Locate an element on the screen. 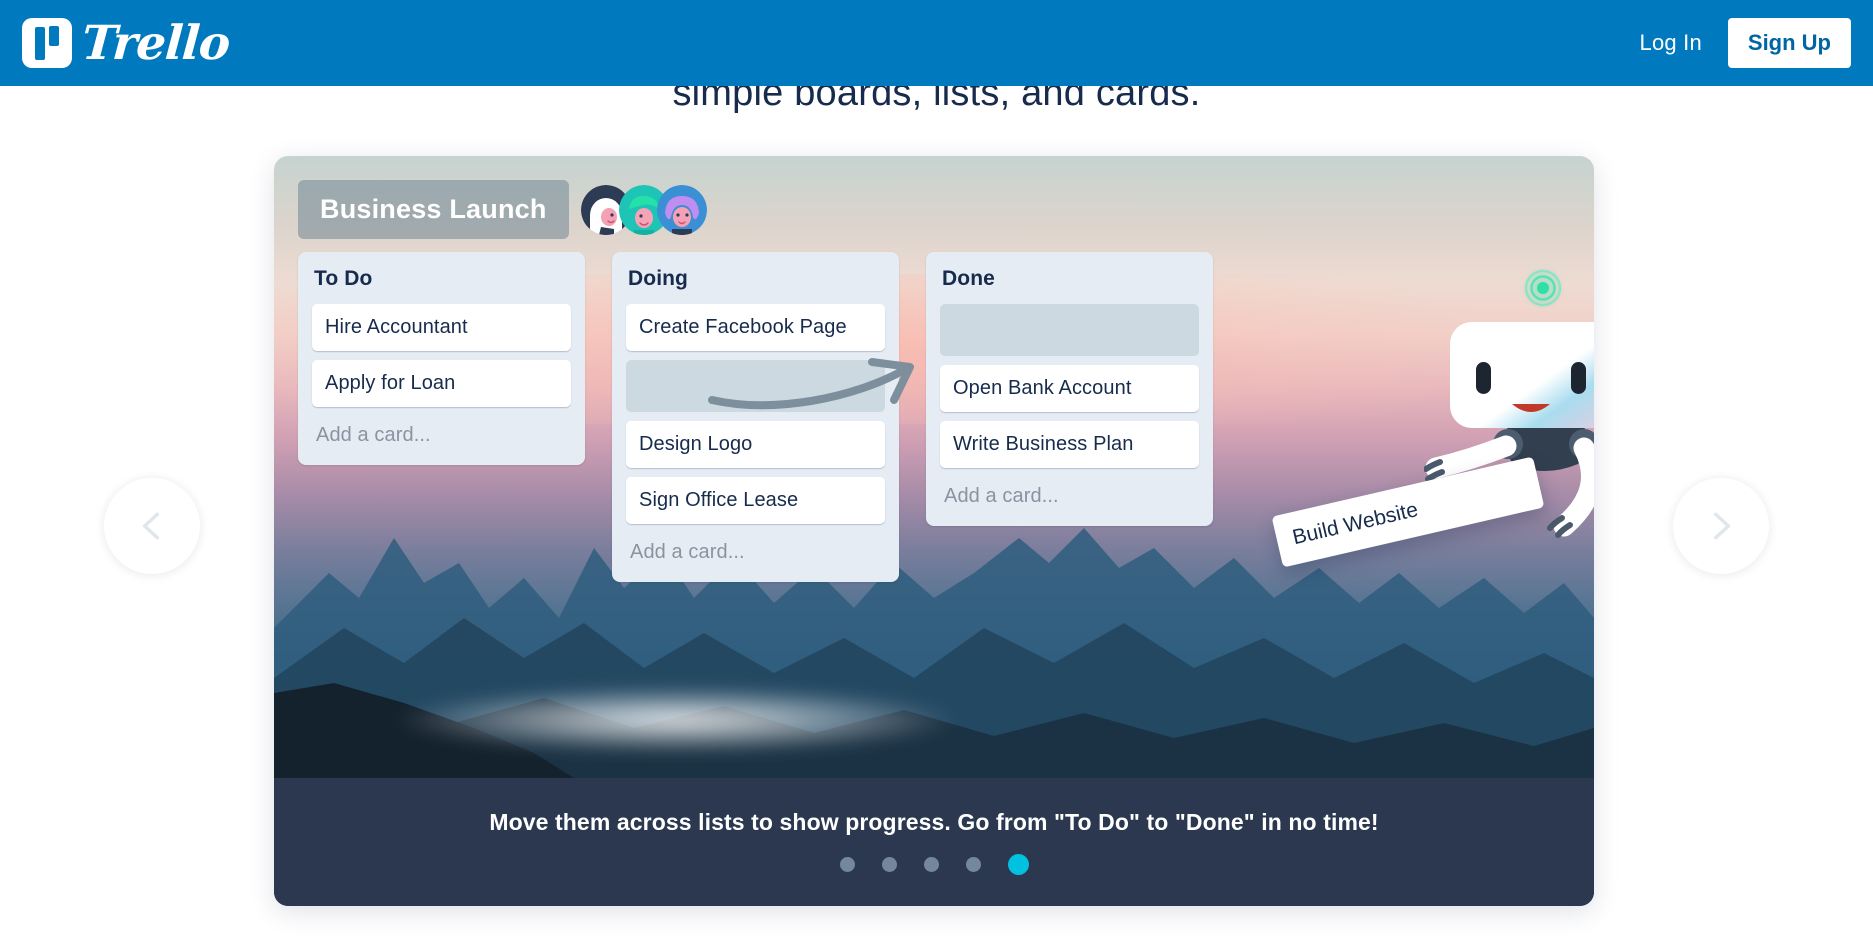  header-actions: Log In Sign Up is located at coordinates (1745, 43).